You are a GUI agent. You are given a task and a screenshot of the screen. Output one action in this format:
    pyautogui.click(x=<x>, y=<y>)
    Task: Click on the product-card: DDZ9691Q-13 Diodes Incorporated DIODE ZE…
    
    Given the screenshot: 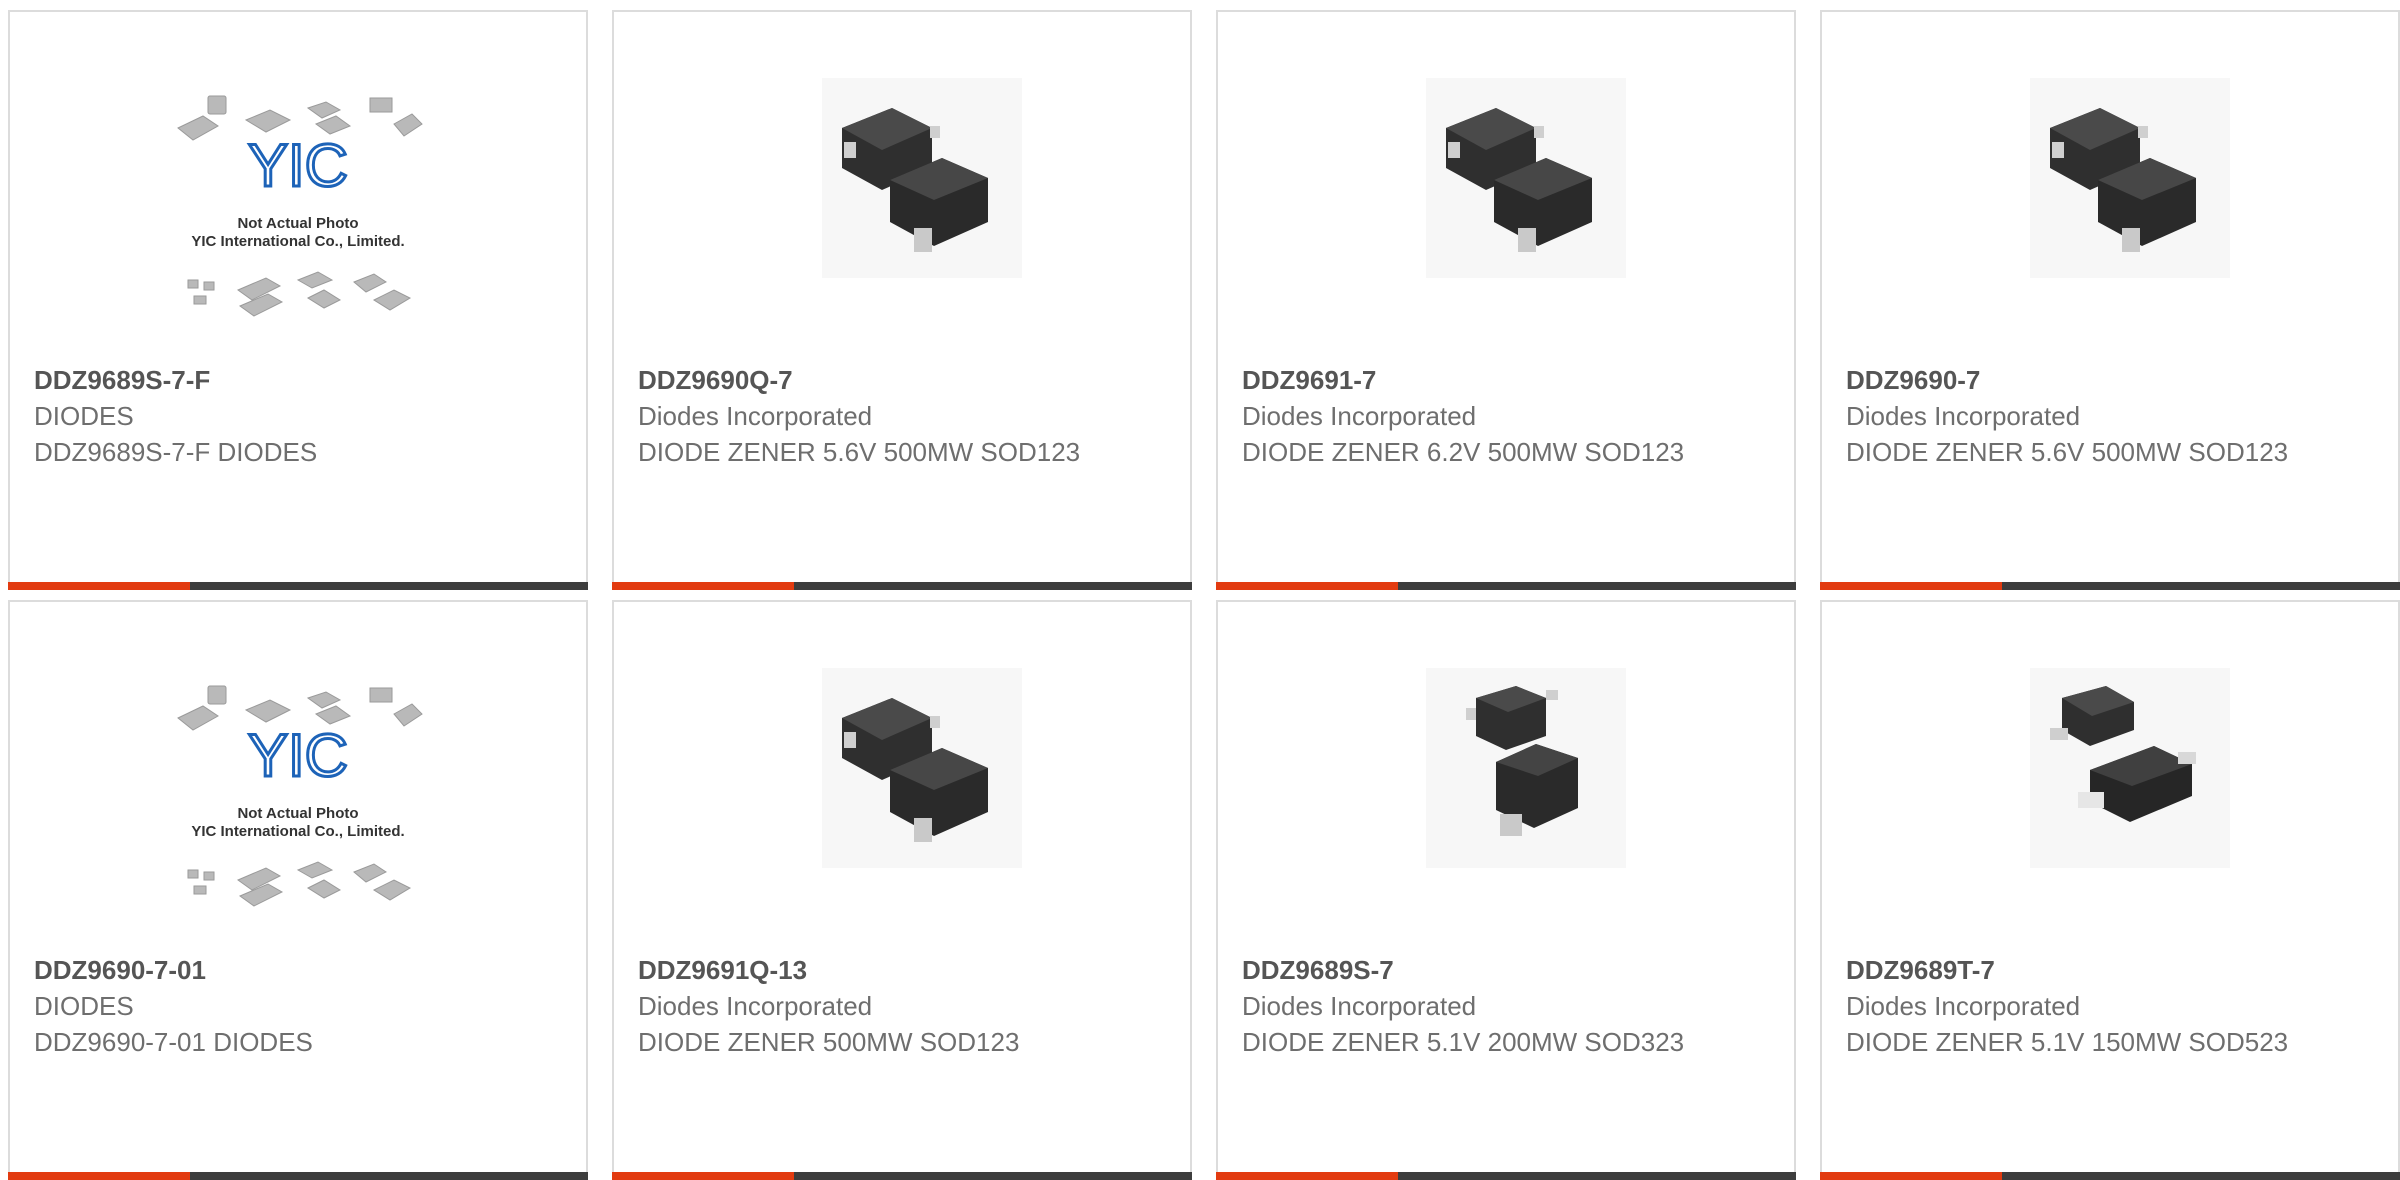 What is the action you would take?
    pyautogui.click(x=902, y=890)
    